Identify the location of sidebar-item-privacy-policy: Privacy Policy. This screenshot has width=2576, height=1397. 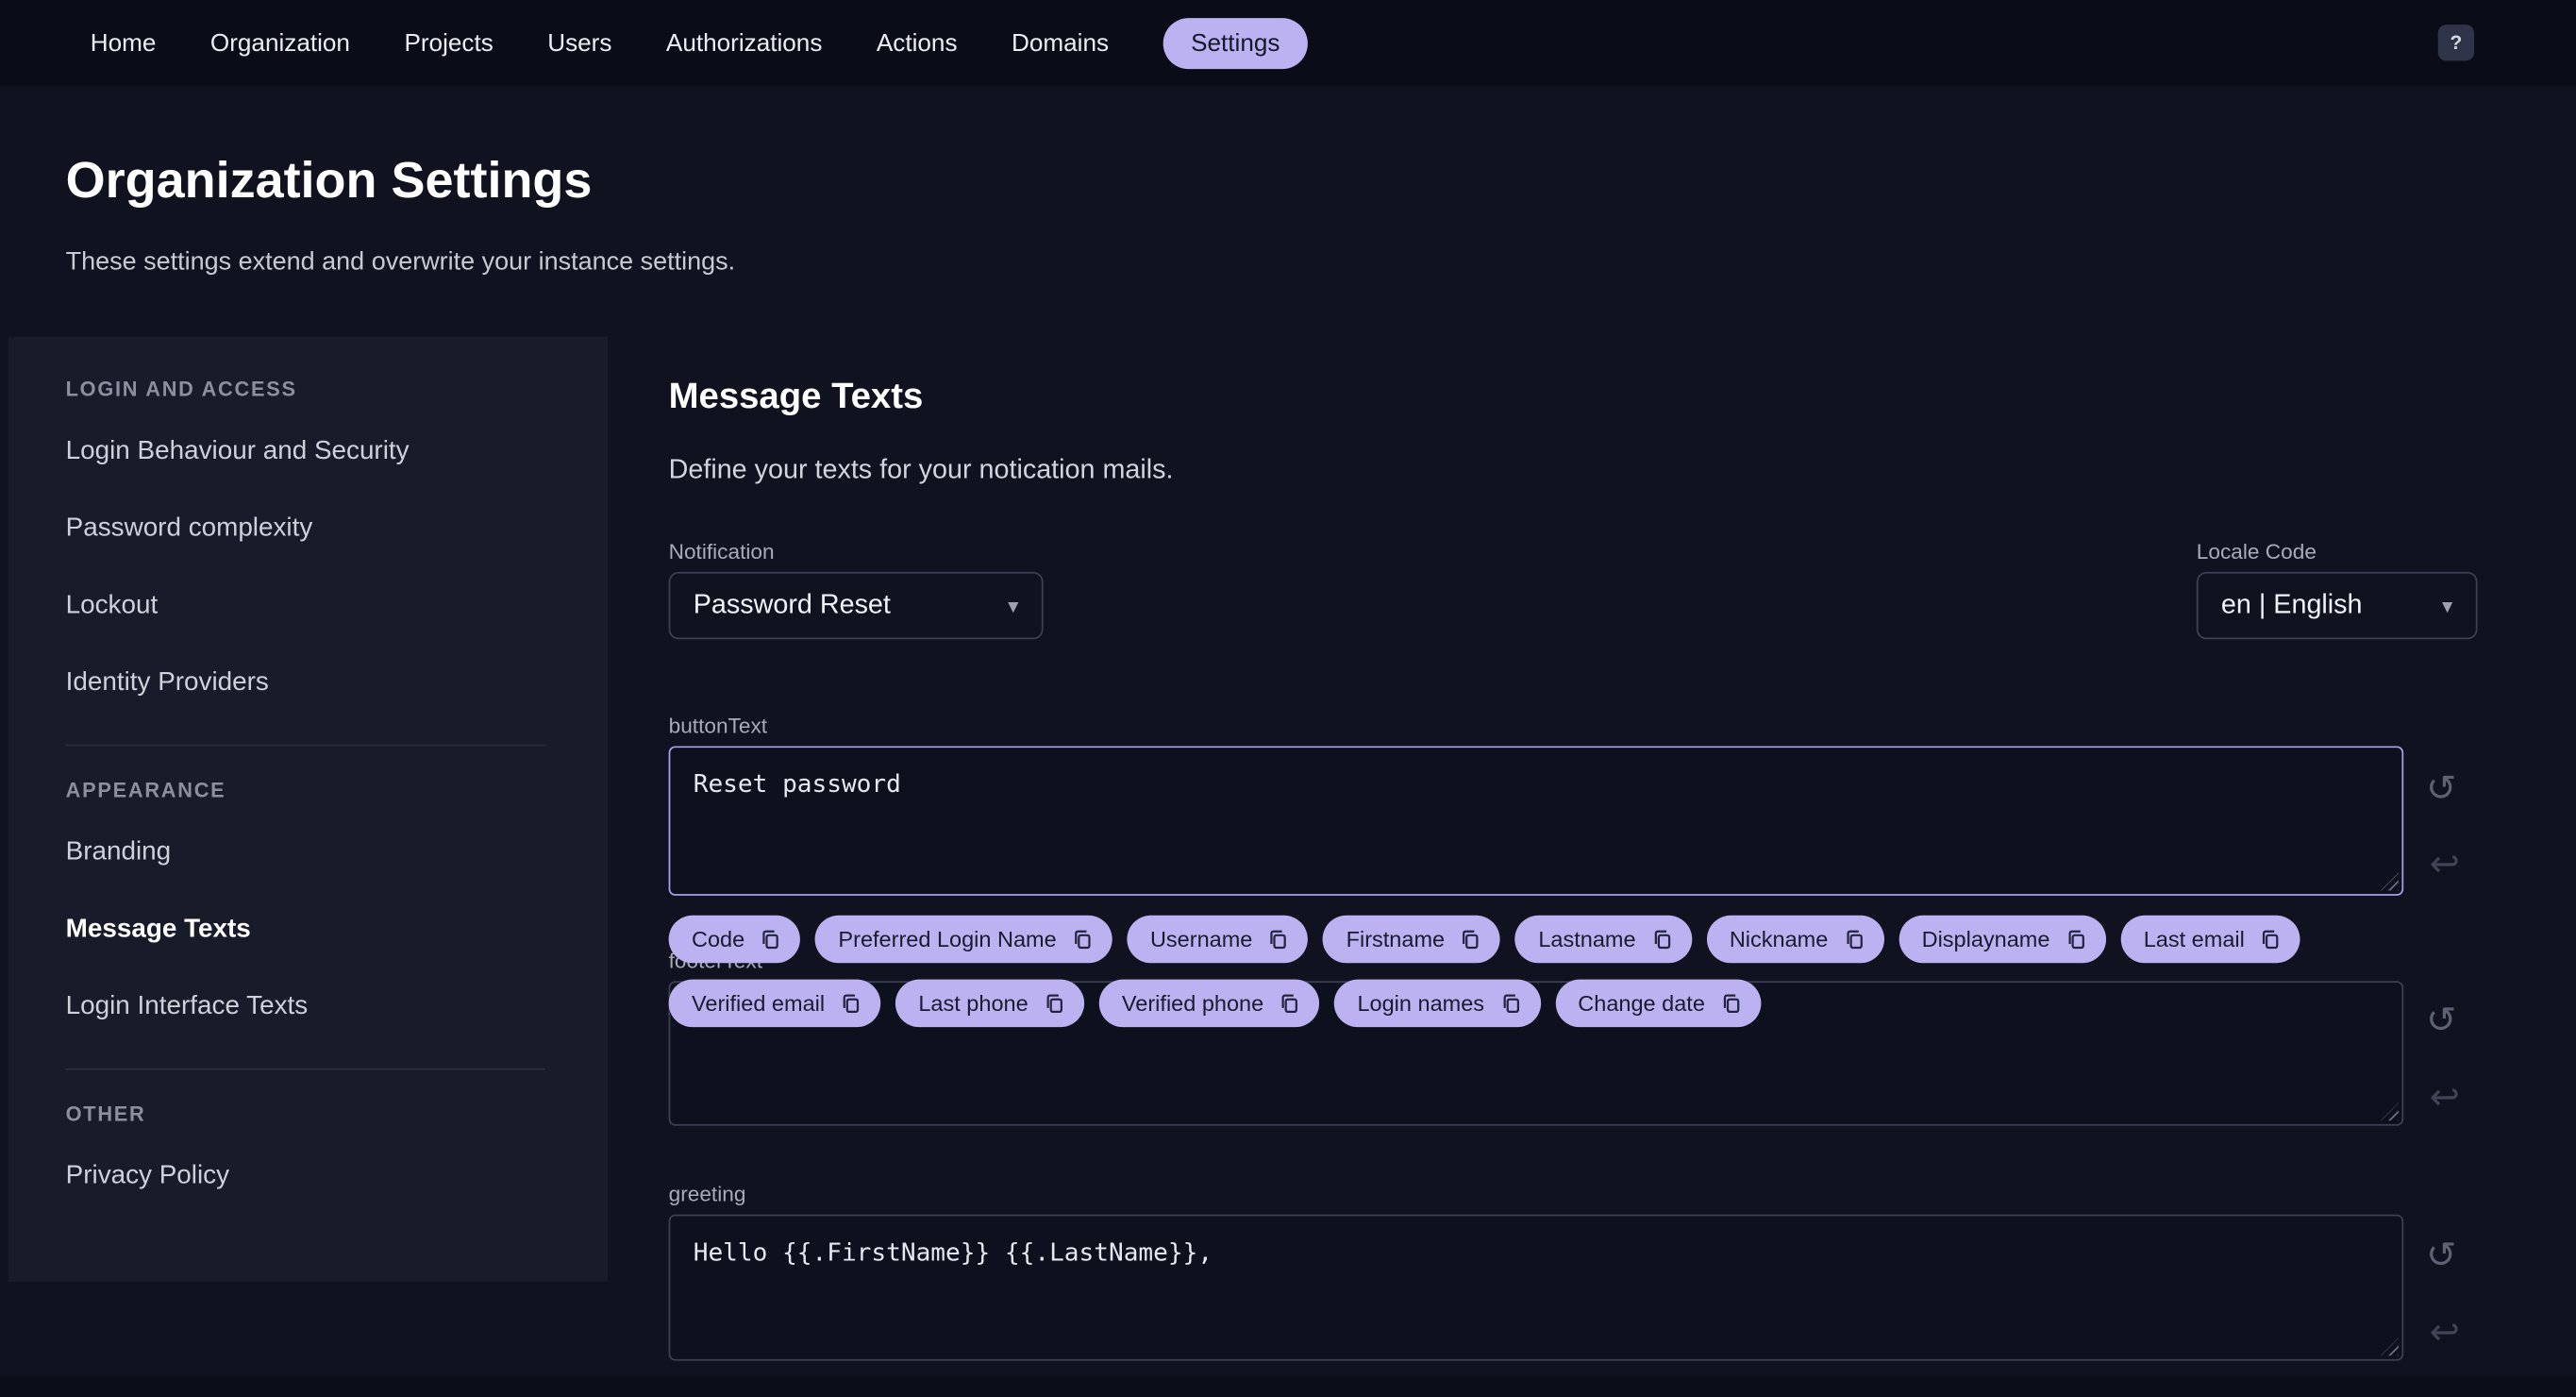
(310, 1176).